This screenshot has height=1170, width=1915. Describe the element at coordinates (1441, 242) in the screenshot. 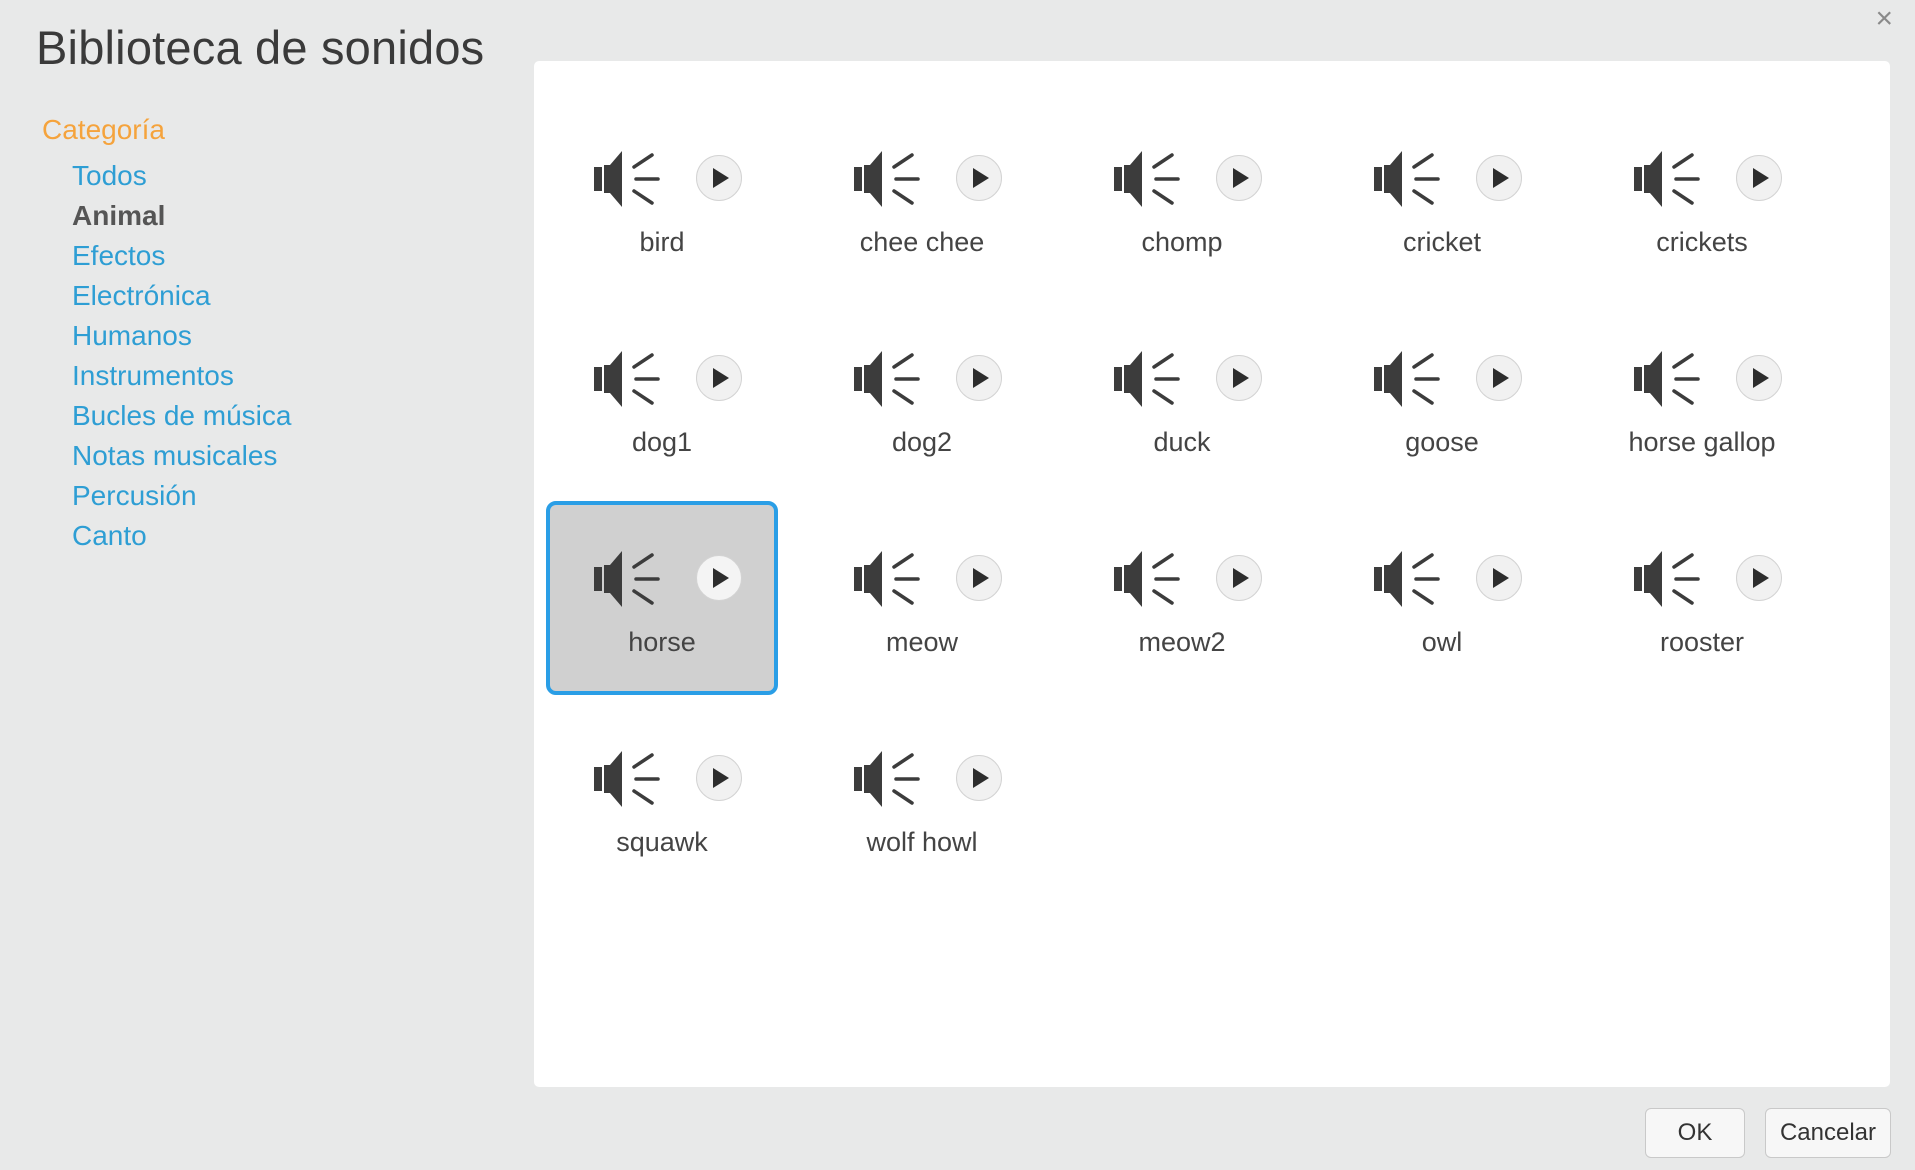

I see `sound-name: cricket` at that location.